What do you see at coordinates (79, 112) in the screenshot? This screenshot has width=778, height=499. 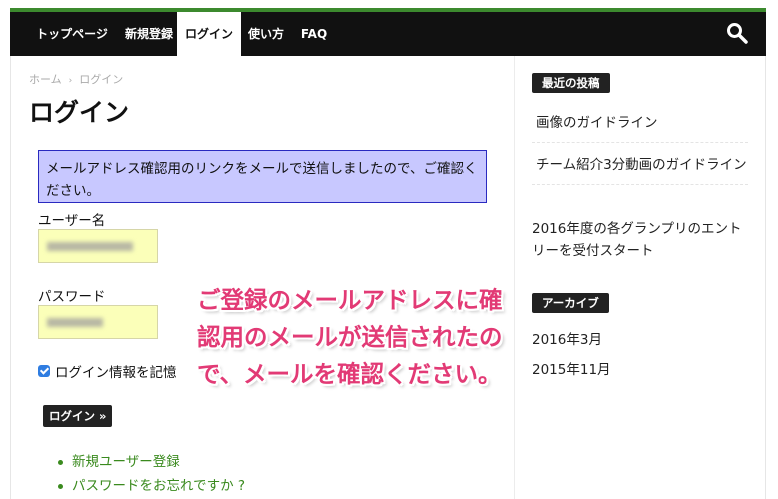 I see `page-title: ログイン` at bounding box center [79, 112].